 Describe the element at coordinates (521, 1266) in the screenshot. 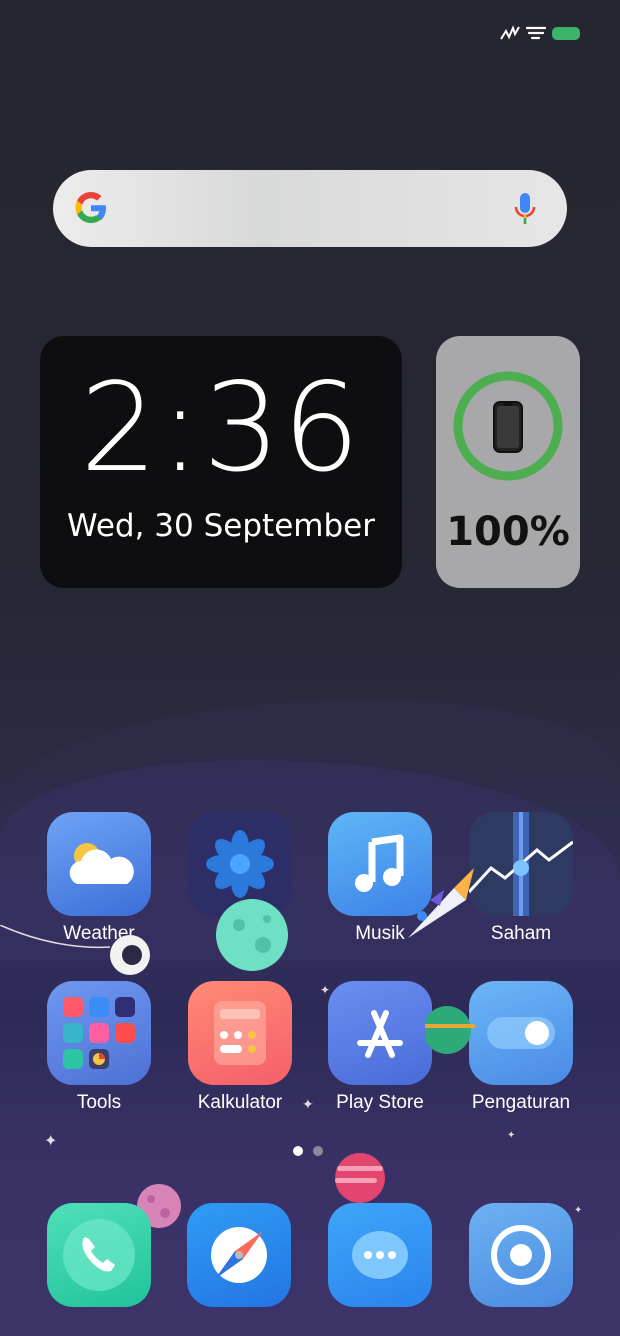

I see `camera-icon` at that location.